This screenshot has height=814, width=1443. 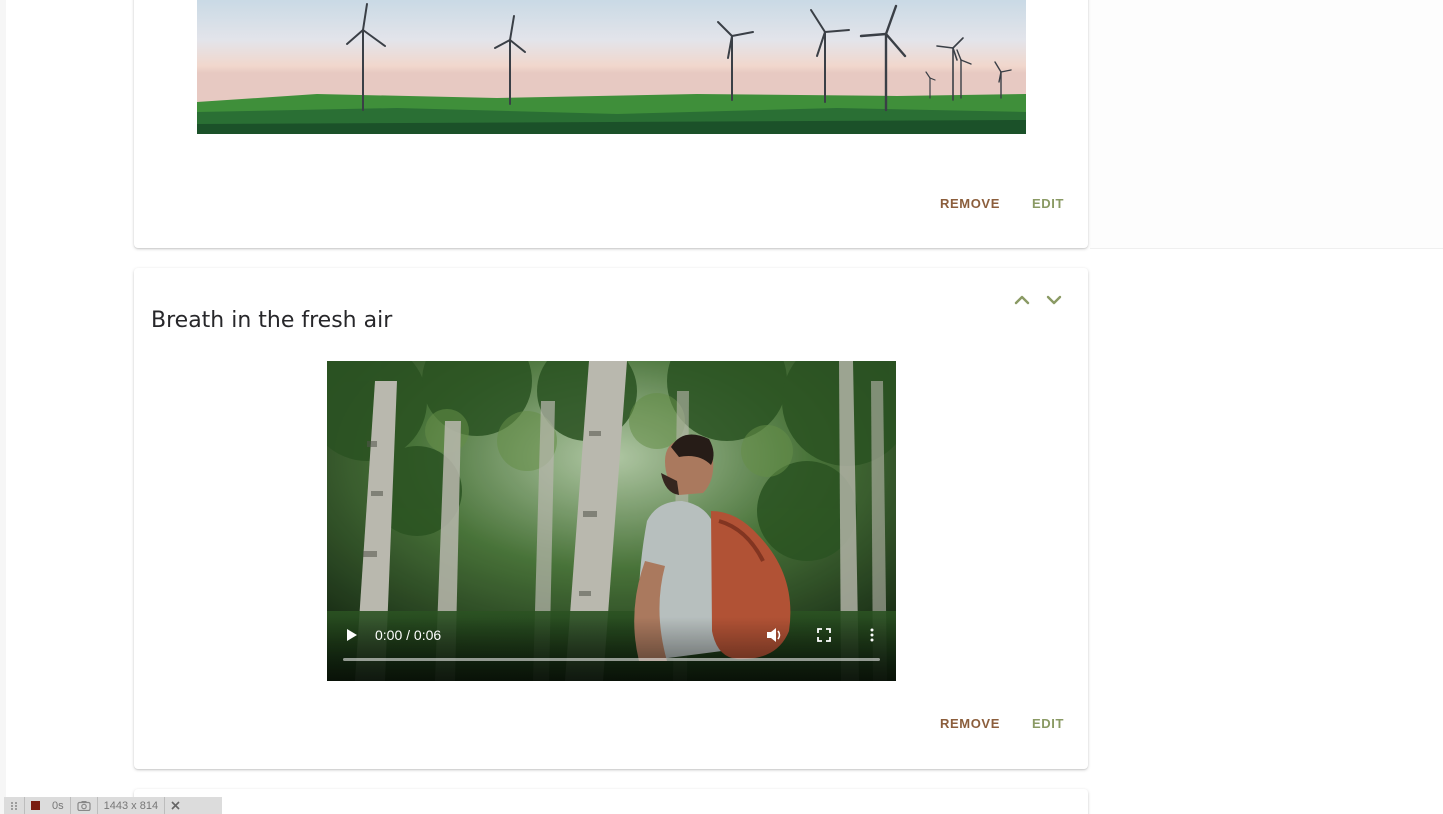 I want to click on video-controls: 0:00 / 0:06, so click(x=611, y=649).